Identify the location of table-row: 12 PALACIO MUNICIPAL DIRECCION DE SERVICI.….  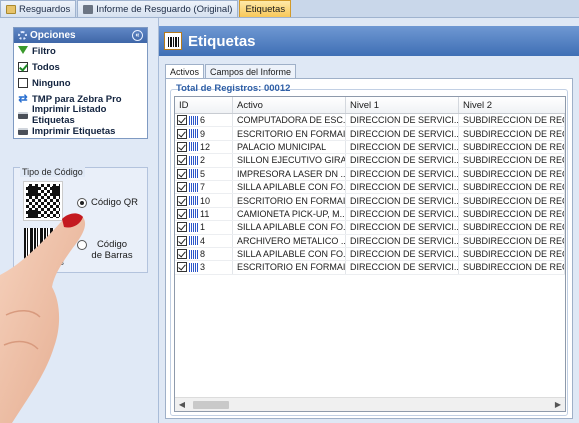
(370, 147).